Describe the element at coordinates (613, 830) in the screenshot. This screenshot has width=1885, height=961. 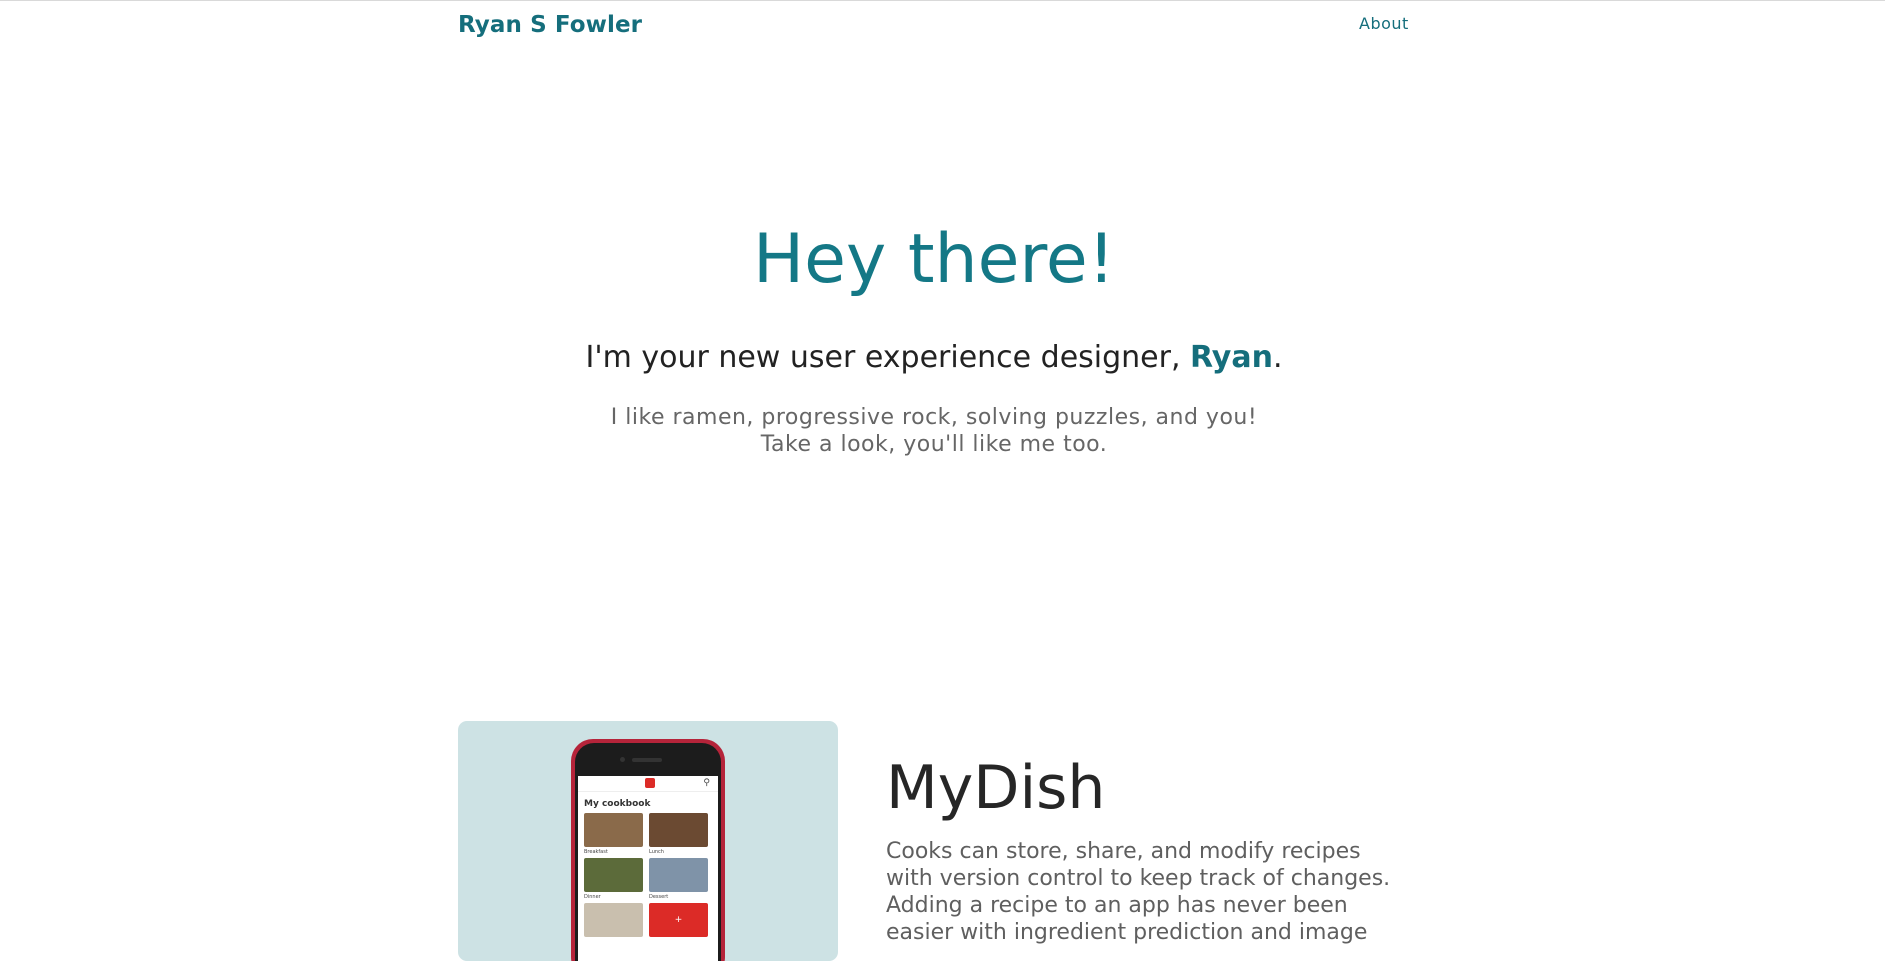
I see `recipe-tile-breakfast` at that location.